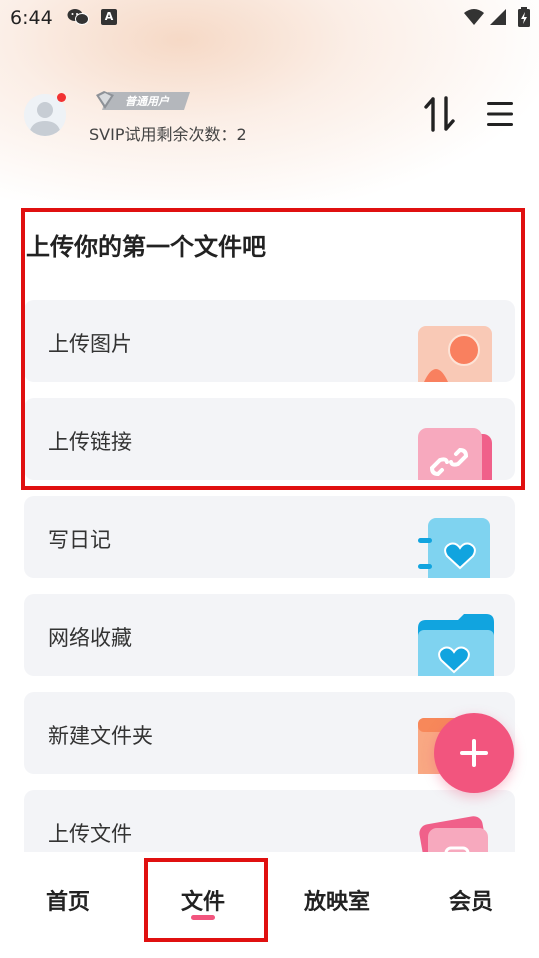 The height and width of the screenshot is (958, 539). What do you see at coordinates (168, 134) in the screenshot?
I see `svip-remaining-text: SVIP试用剩余次数：2` at bounding box center [168, 134].